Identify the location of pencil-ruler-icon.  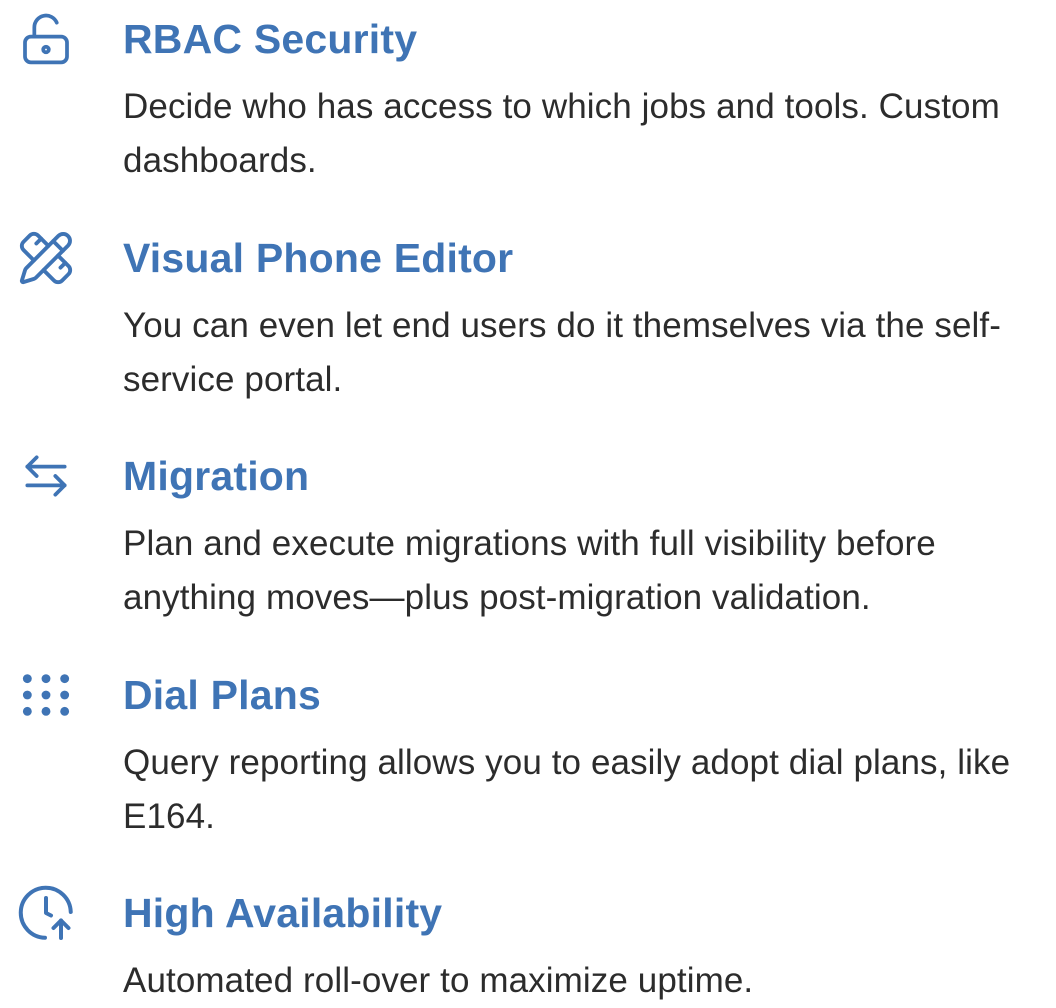
(46, 258).